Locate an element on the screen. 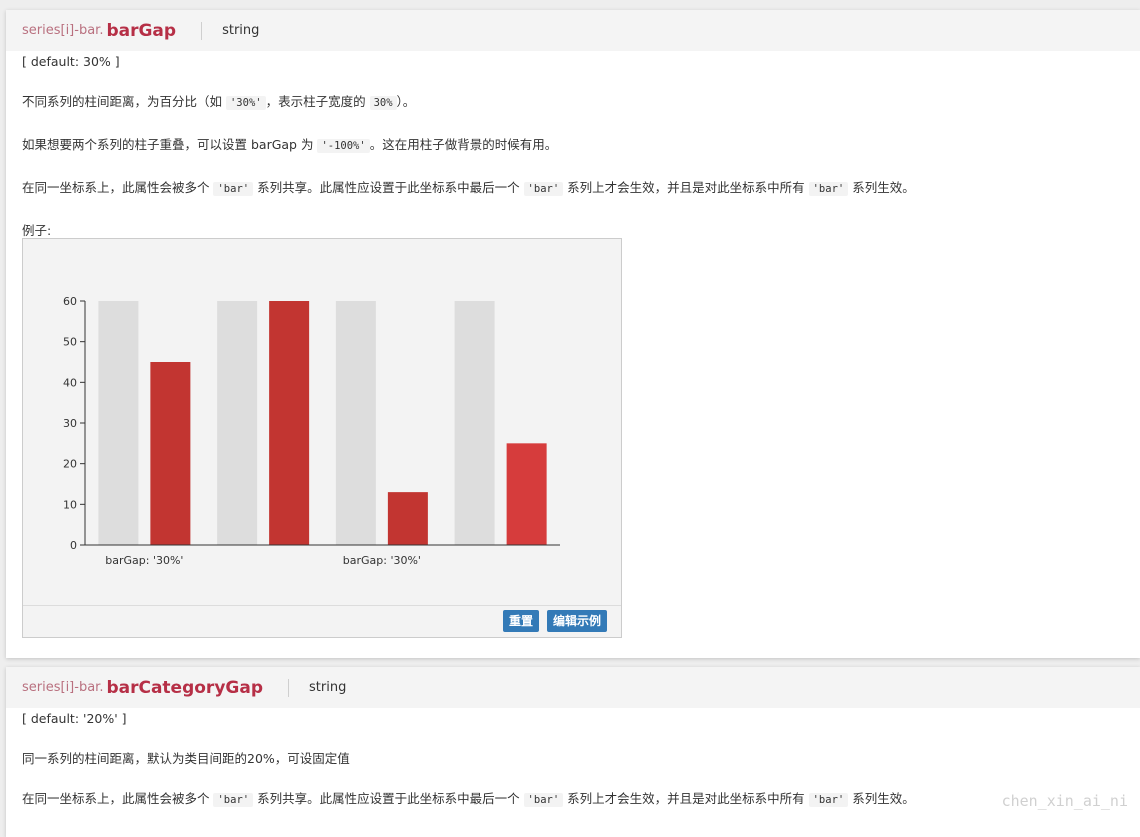  edit-example-button: 编辑示例 is located at coordinates (576, 621).